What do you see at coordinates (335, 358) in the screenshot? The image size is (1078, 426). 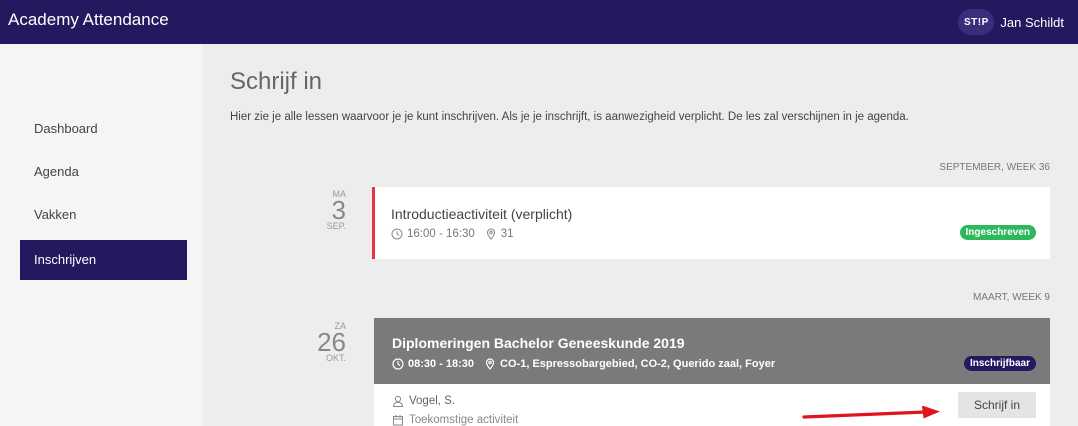 I see `event-month: OKT.` at bounding box center [335, 358].